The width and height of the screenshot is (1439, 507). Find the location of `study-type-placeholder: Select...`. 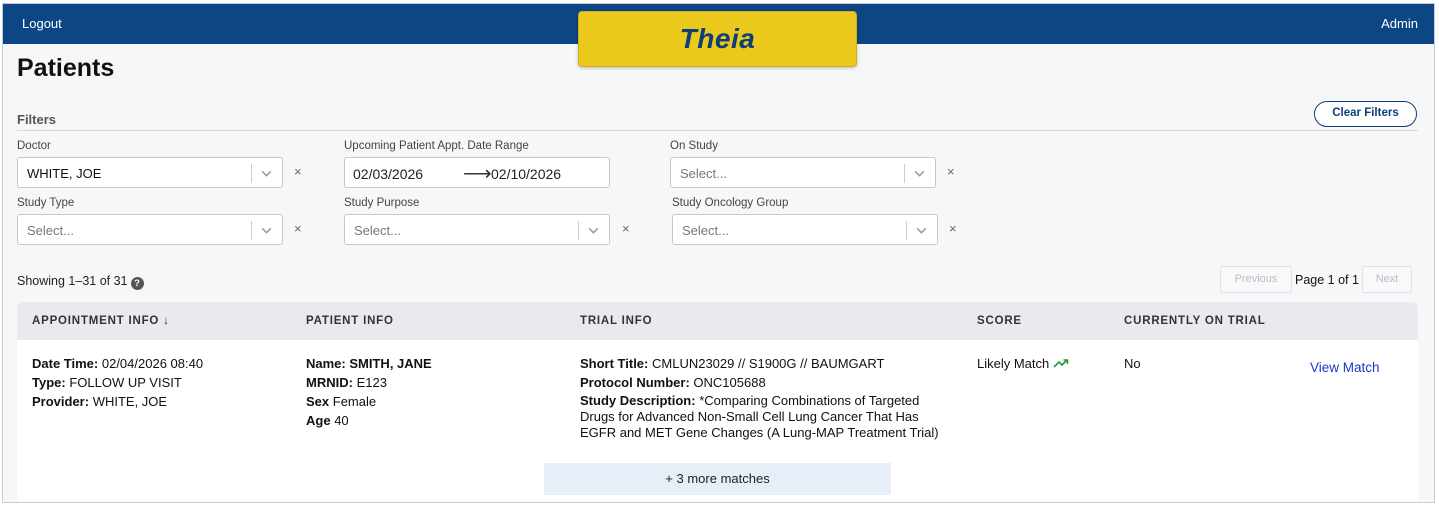

study-type-placeholder: Select... is located at coordinates (50, 230).